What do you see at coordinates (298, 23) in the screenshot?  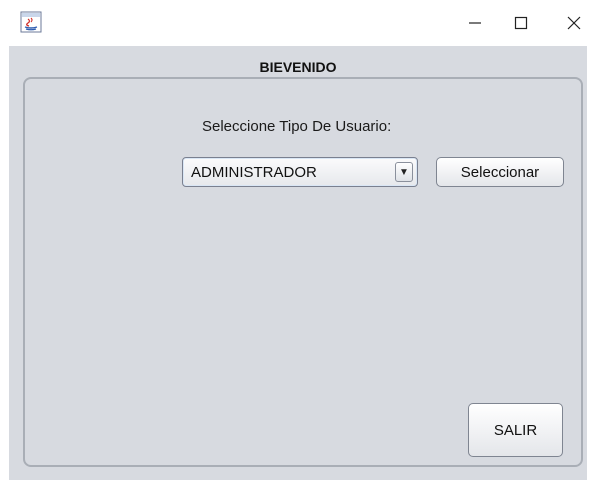 I see `title-bar` at bounding box center [298, 23].